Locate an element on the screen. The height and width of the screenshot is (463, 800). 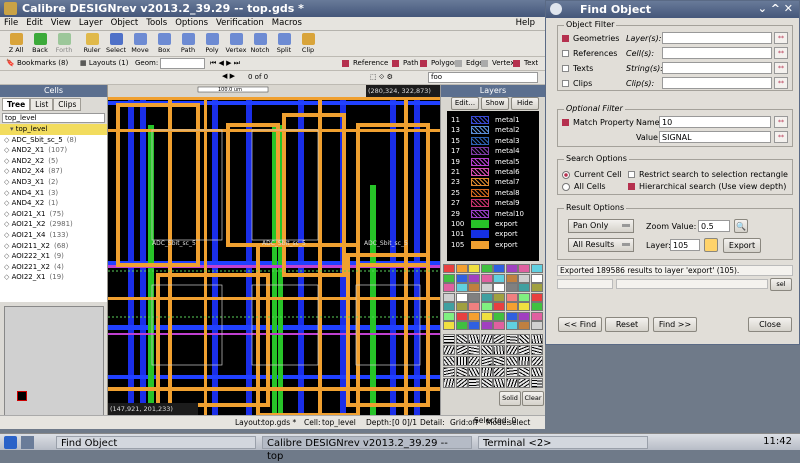
menu-view: View is located at coordinates (61, 23).